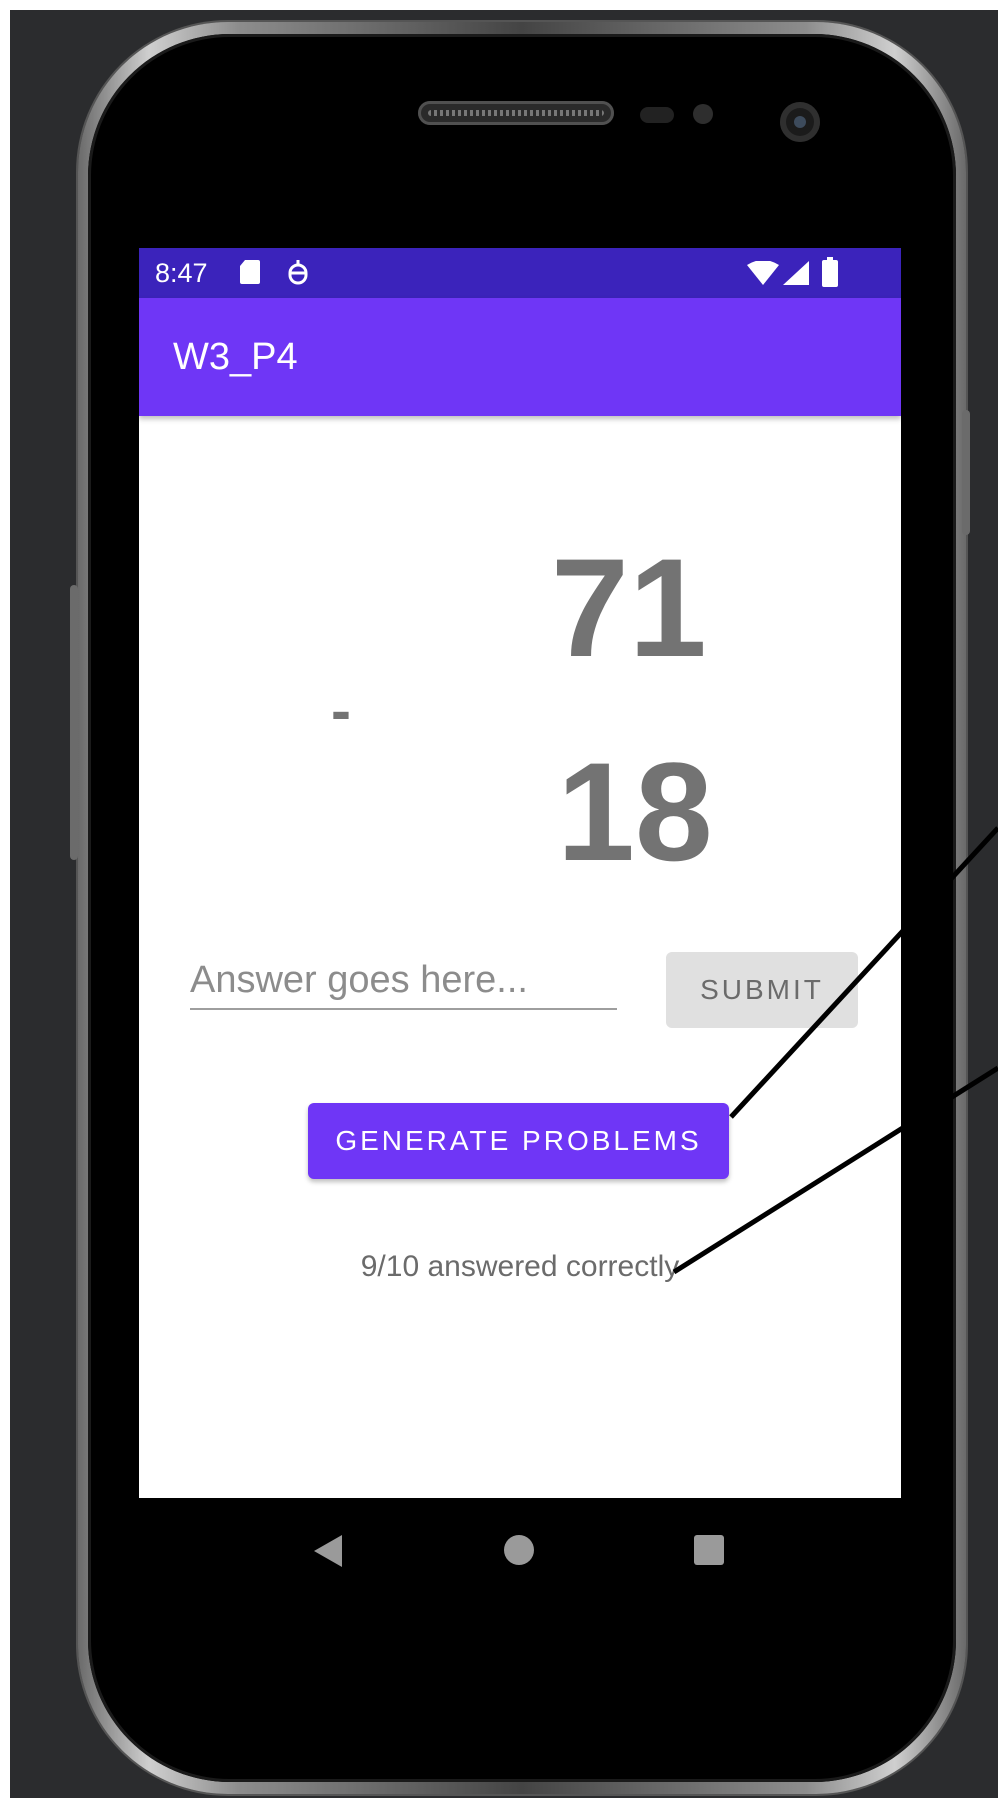  What do you see at coordinates (796, 275) in the screenshot?
I see `cell-signal-icon` at bounding box center [796, 275].